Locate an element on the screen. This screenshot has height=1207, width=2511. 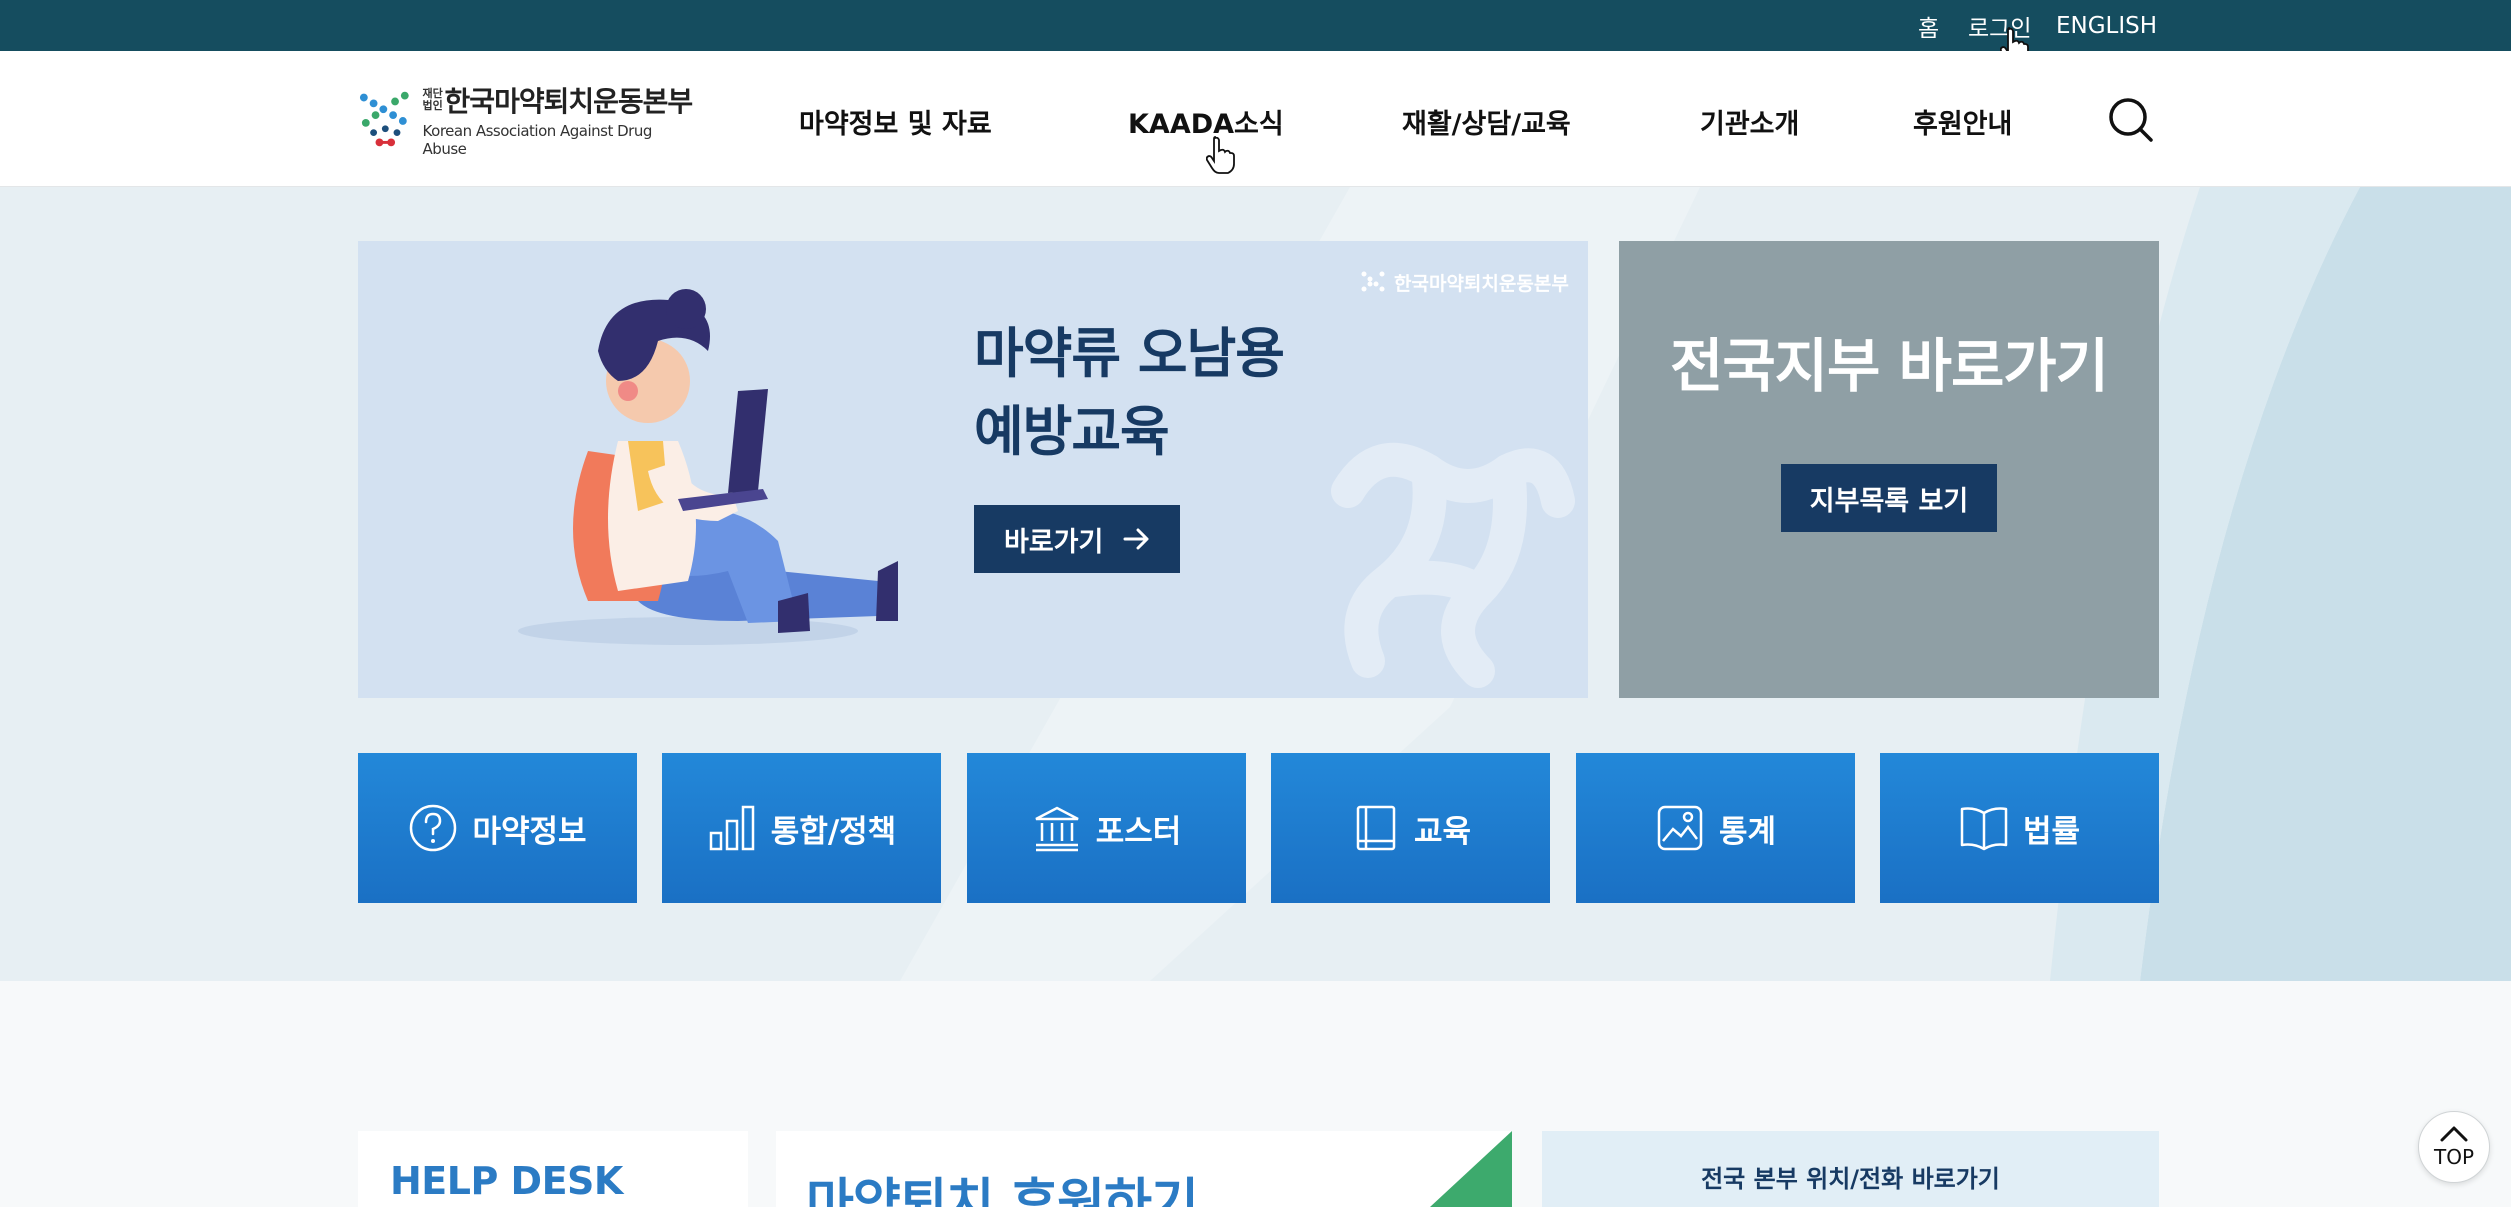
home-link: 홈 is located at coordinates (1928, 25).